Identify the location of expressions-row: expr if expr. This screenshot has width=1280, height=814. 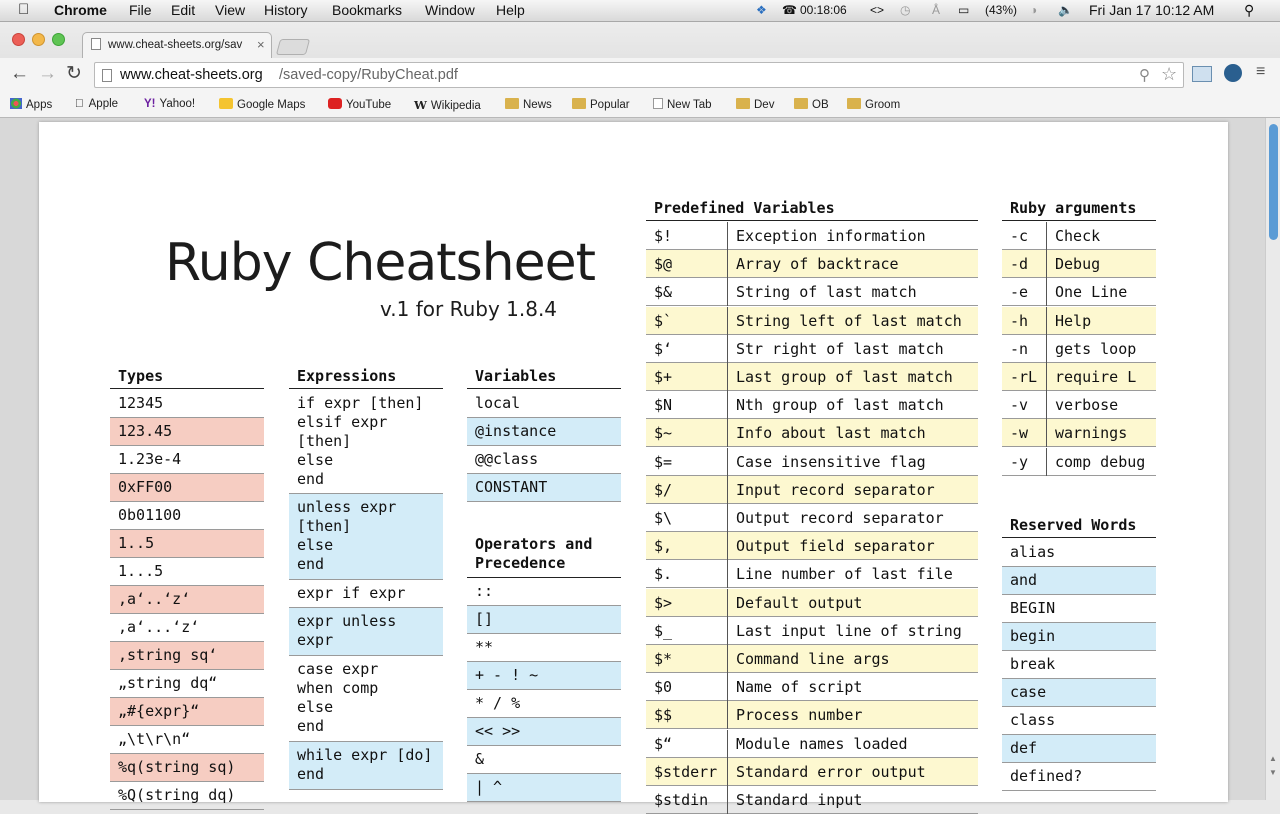
(366, 594).